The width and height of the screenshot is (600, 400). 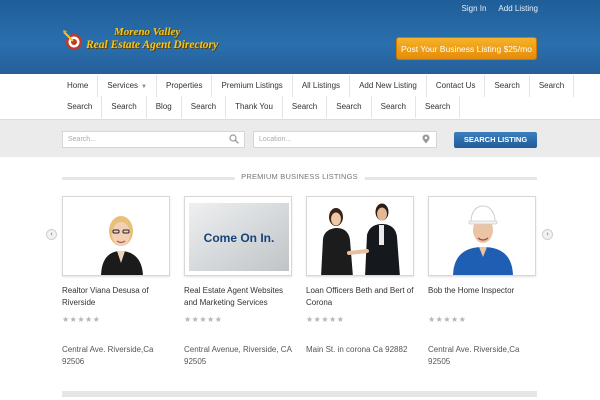 I want to click on sign-in-link: Sign In, so click(x=474, y=8).